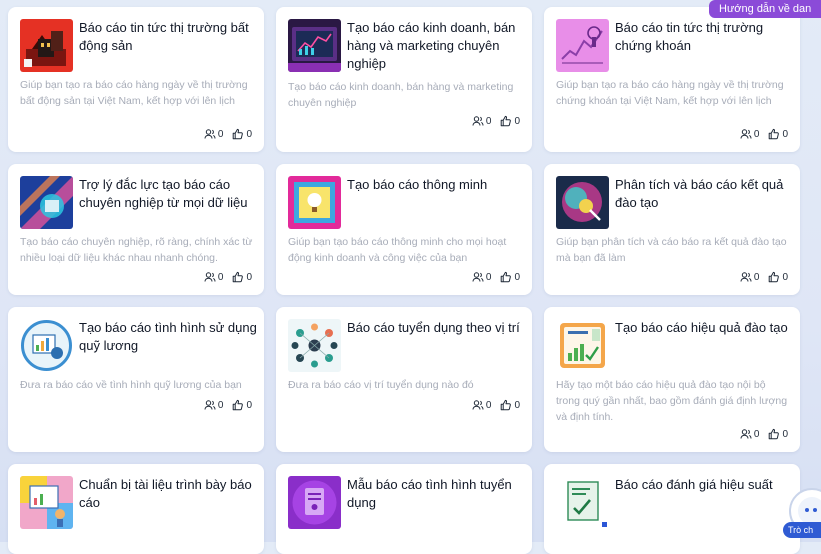 The image size is (821, 554). I want to click on card-title: Tạo báo cáo thông minh, so click(417, 184).